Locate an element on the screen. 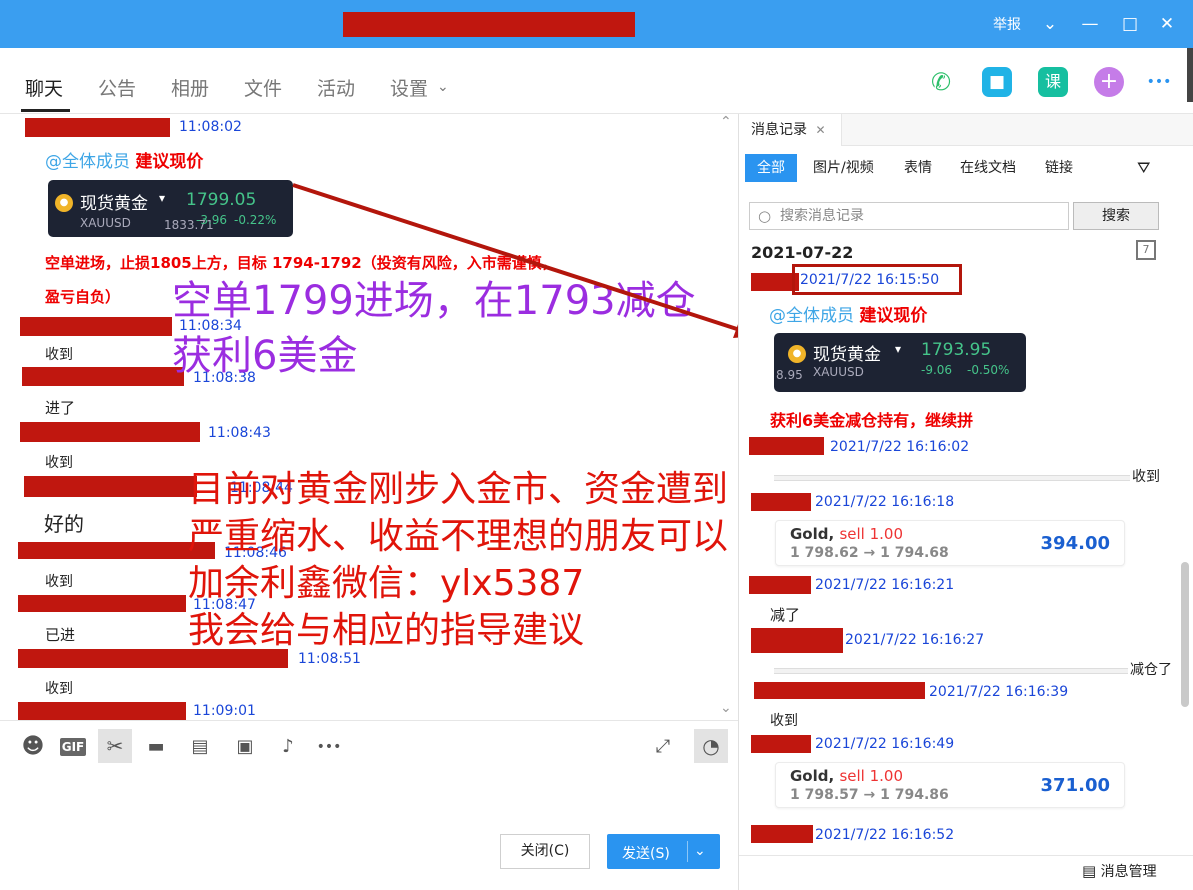 This screenshot has width=1193, height=890. overlay-red-line2: 严重缩水、收益不理想的朋友可以 is located at coordinates (458, 536).